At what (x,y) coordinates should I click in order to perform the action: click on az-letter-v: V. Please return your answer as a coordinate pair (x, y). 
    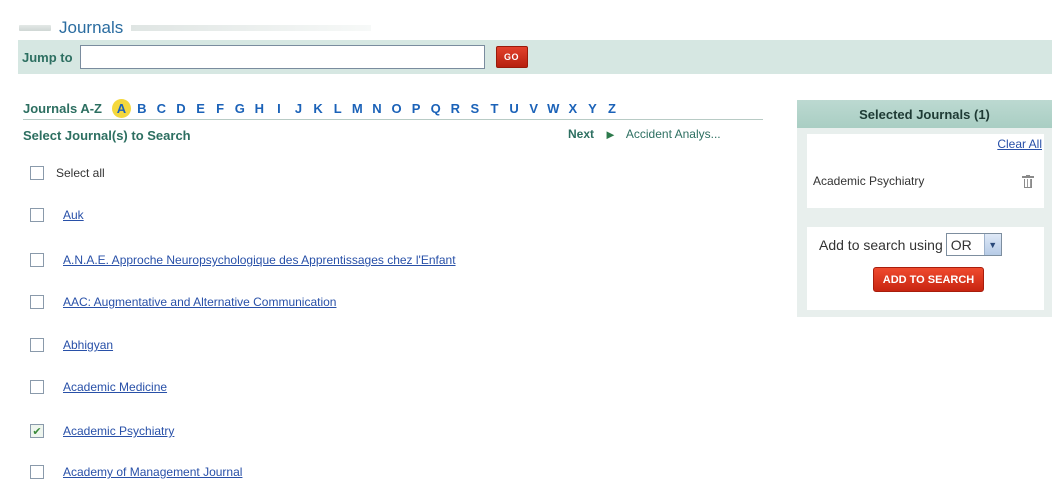
    Looking at the image, I should click on (534, 108).